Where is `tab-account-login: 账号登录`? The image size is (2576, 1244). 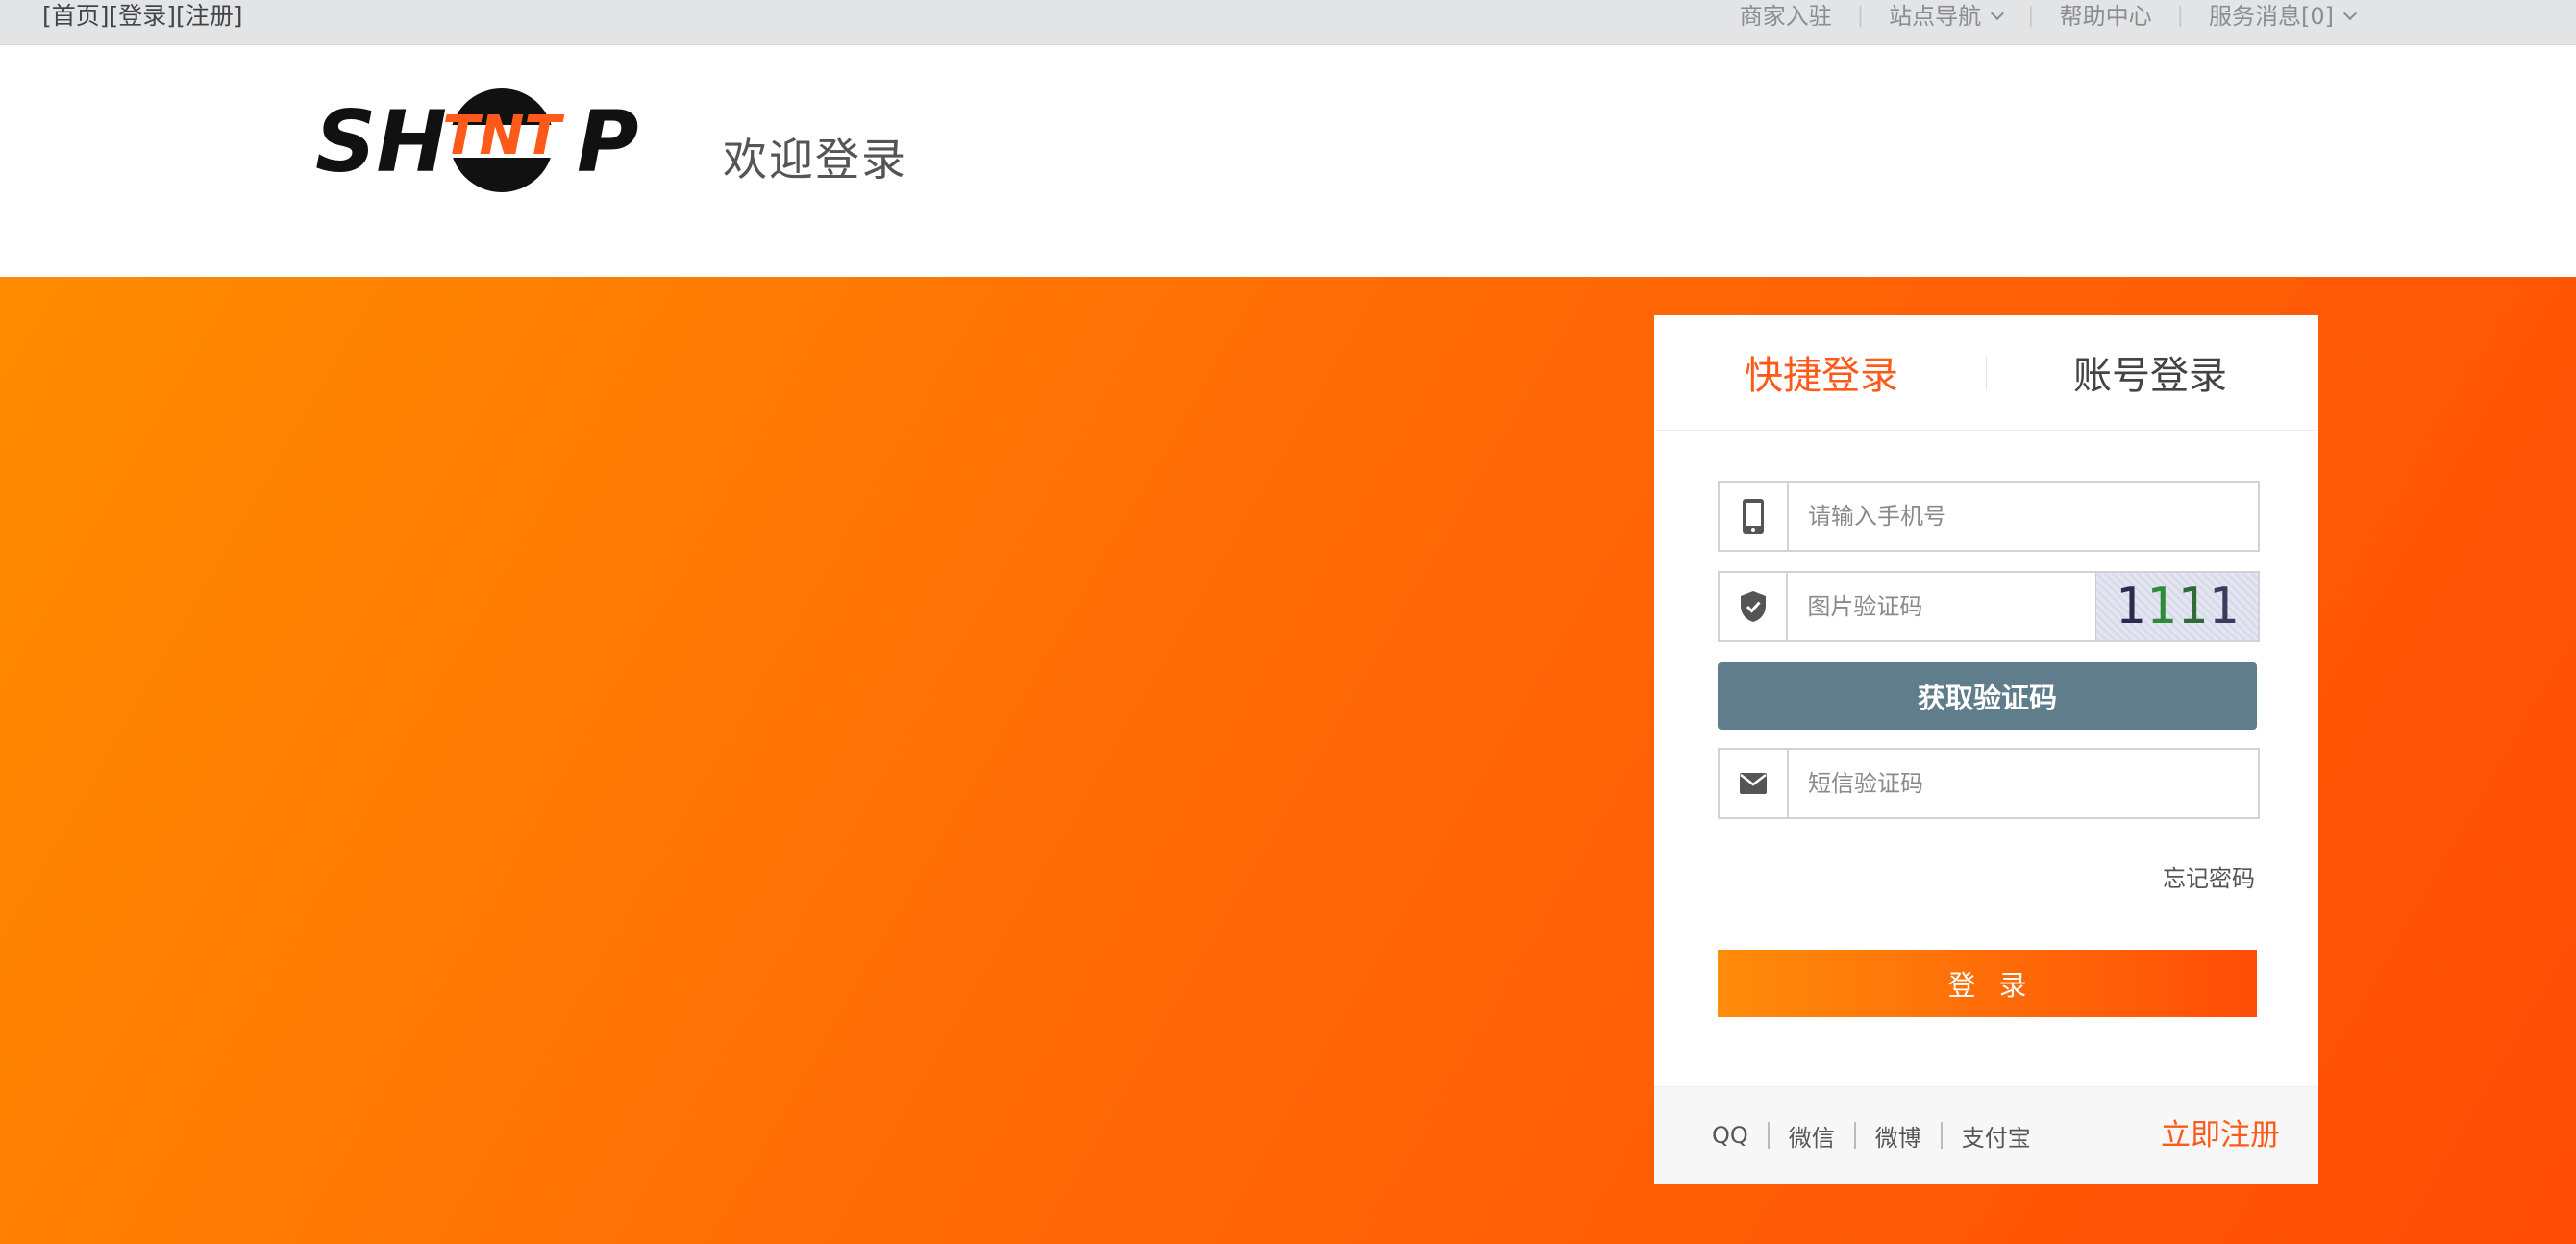
tab-account-login: 账号登录 is located at coordinates (2150, 372).